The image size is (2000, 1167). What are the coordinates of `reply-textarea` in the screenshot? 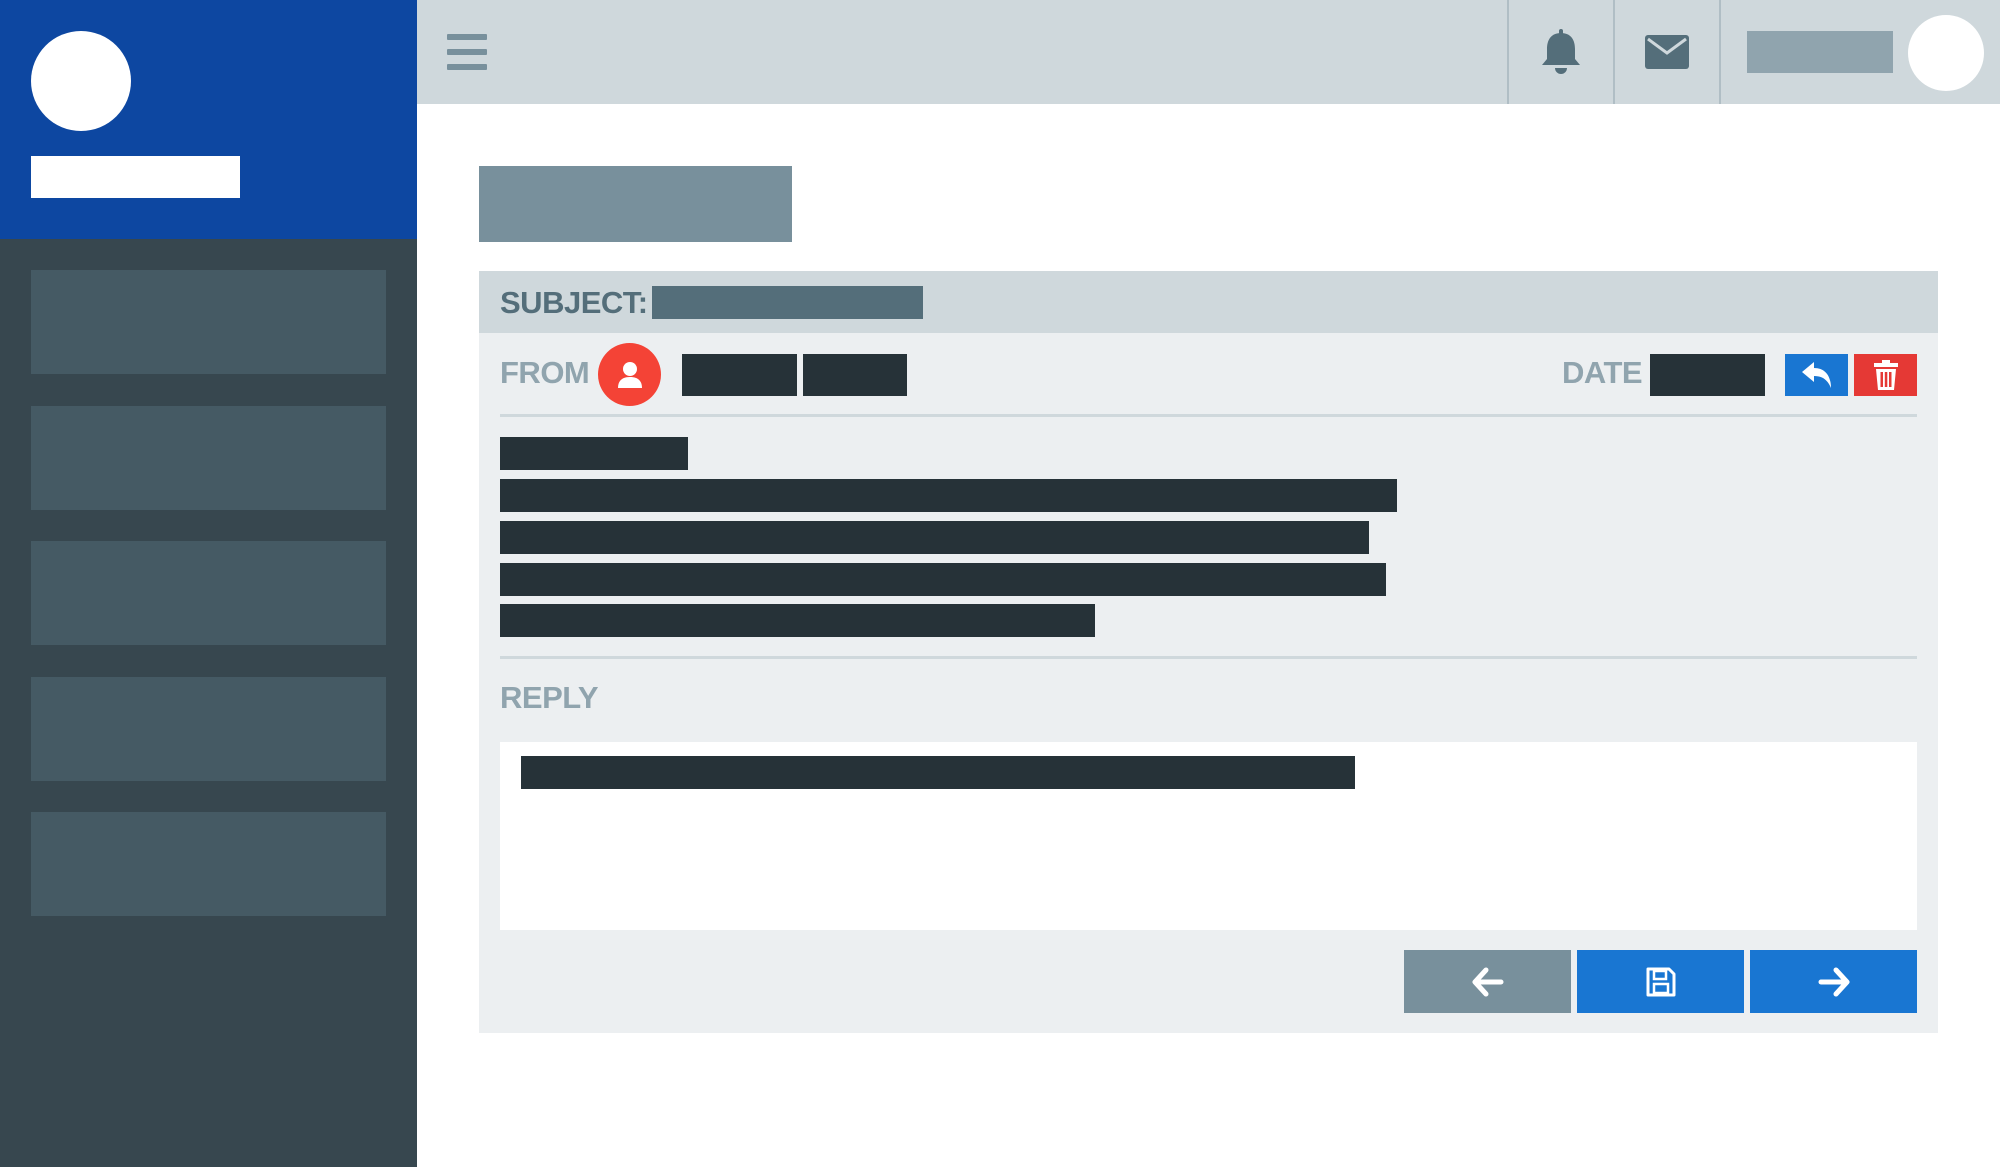 It's located at (1208, 836).